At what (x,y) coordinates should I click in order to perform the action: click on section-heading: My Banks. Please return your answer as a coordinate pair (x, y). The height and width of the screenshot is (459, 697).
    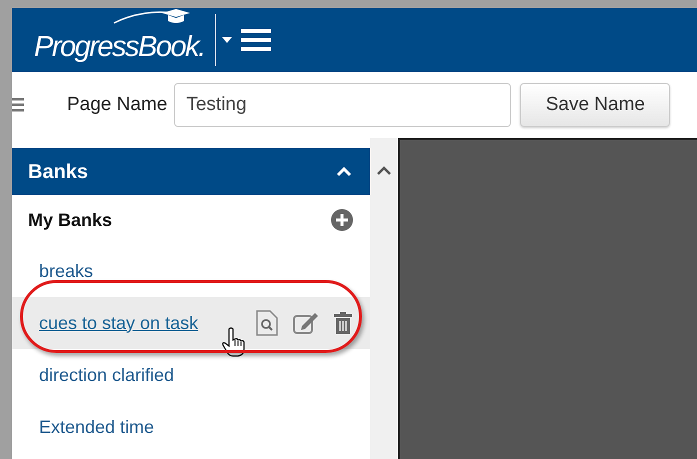
    Looking at the image, I should click on (70, 220).